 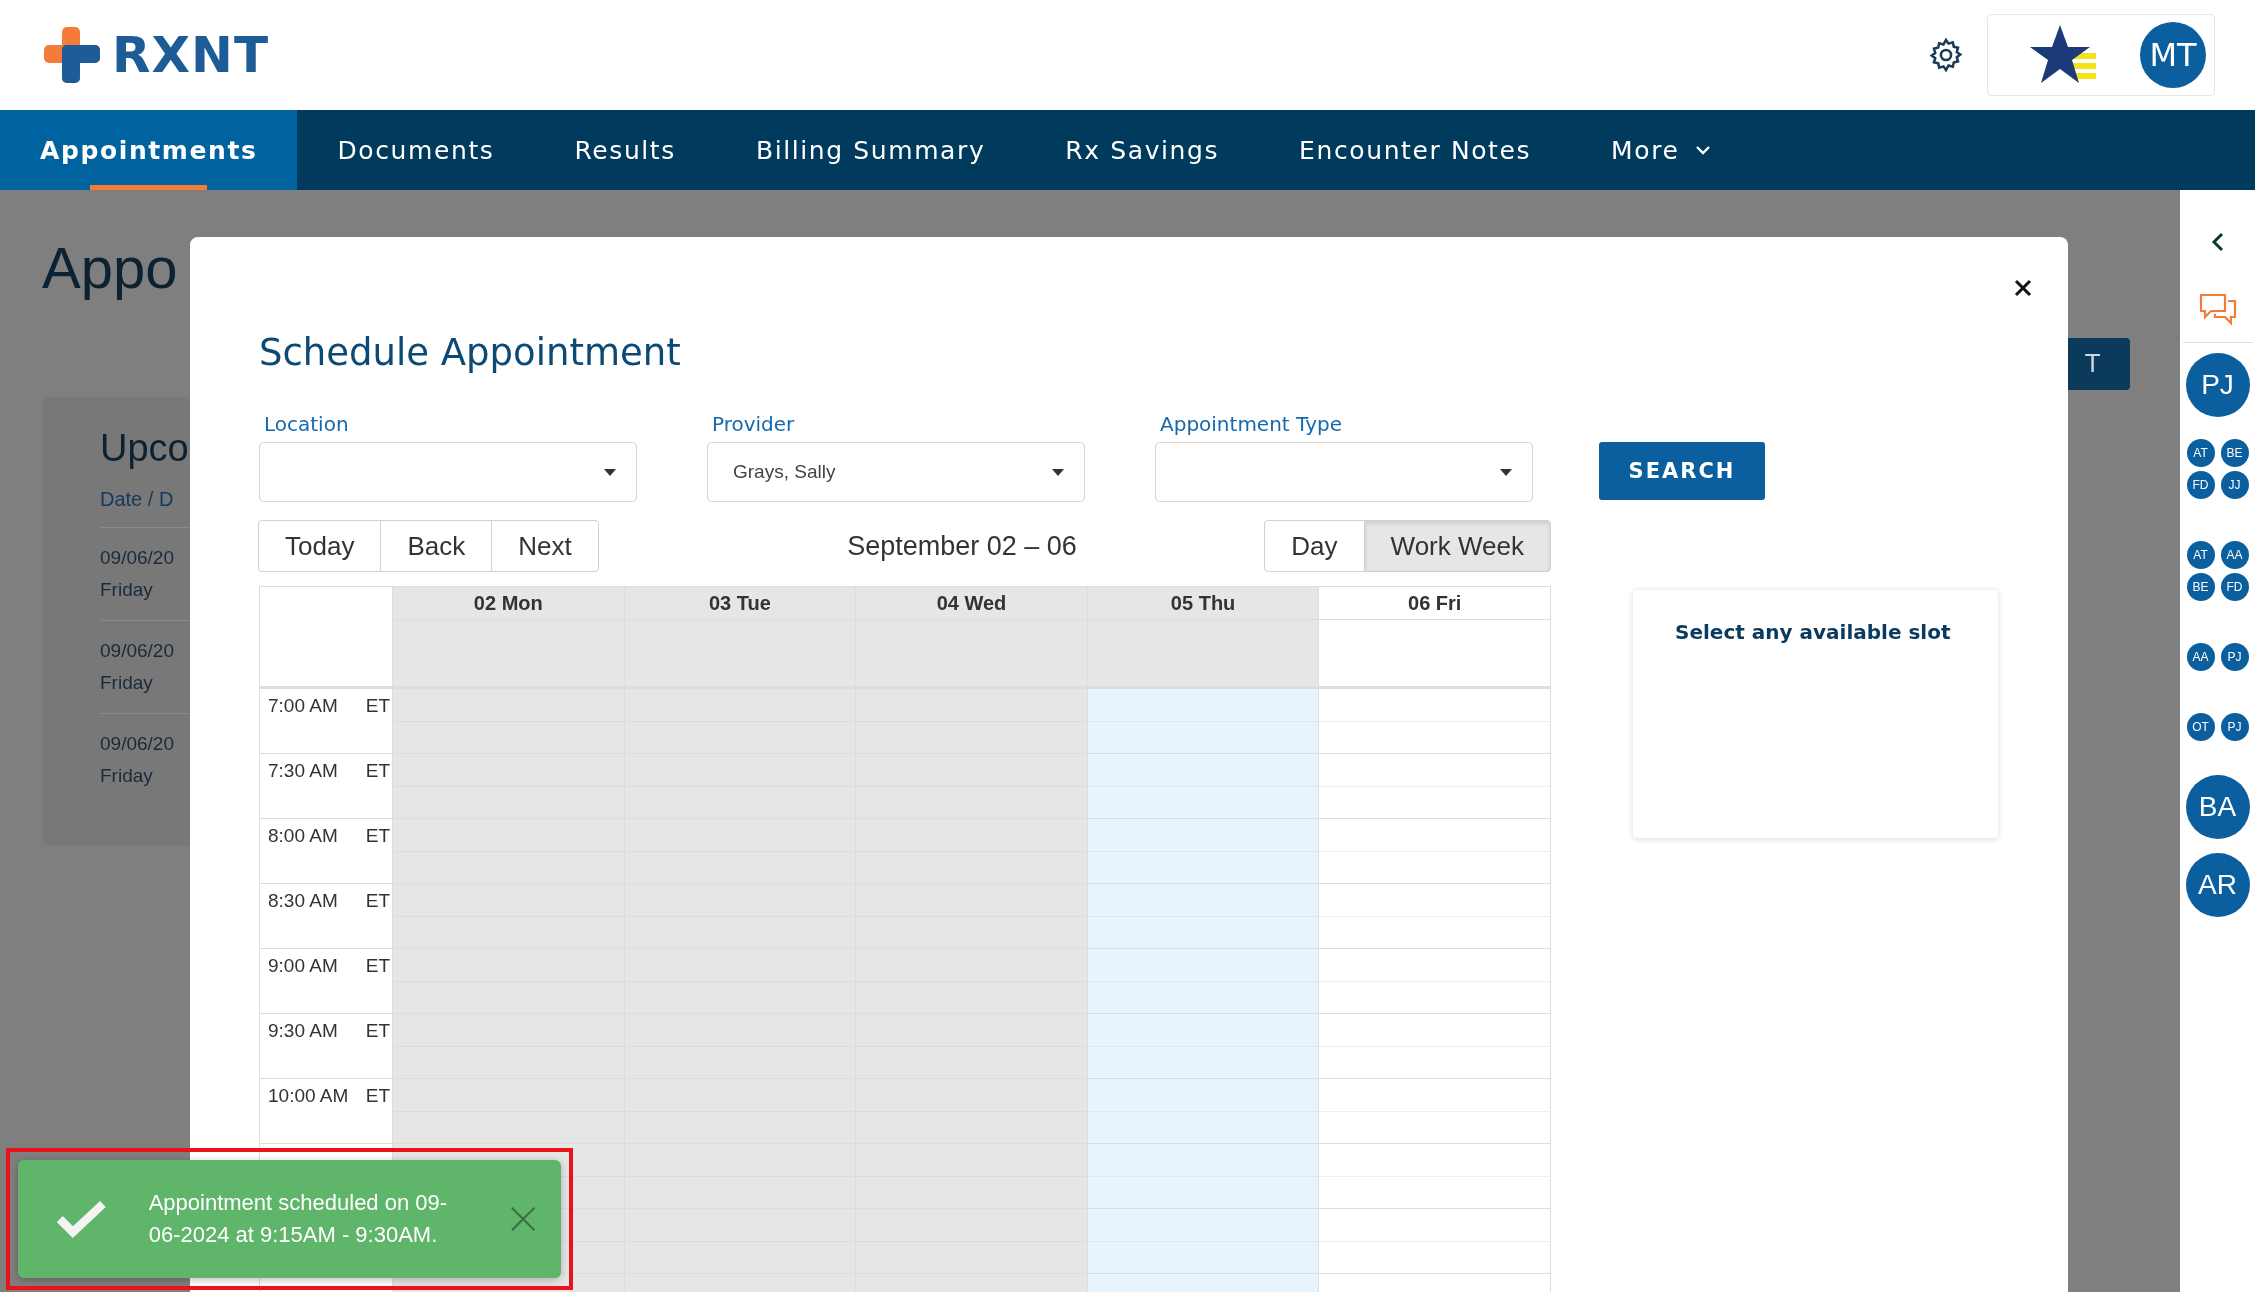 I want to click on day-header: 02 Mon, so click(x=509, y=603).